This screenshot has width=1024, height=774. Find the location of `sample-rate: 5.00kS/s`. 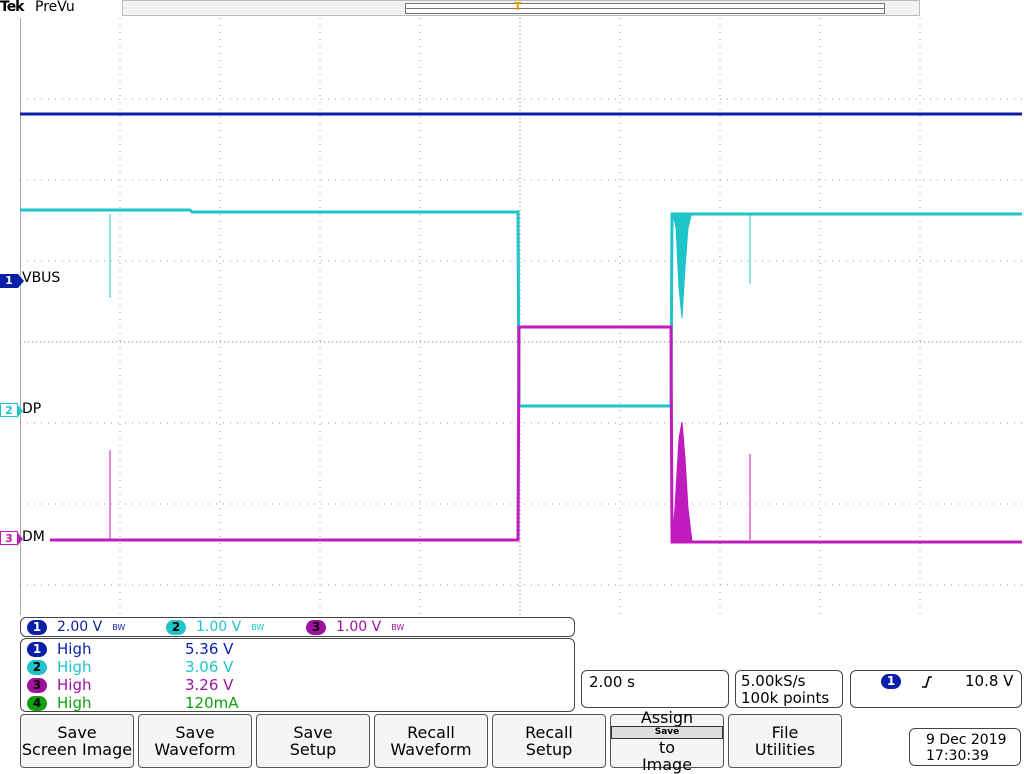

sample-rate: 5.00kS/s is located at coordinates (773, 681).